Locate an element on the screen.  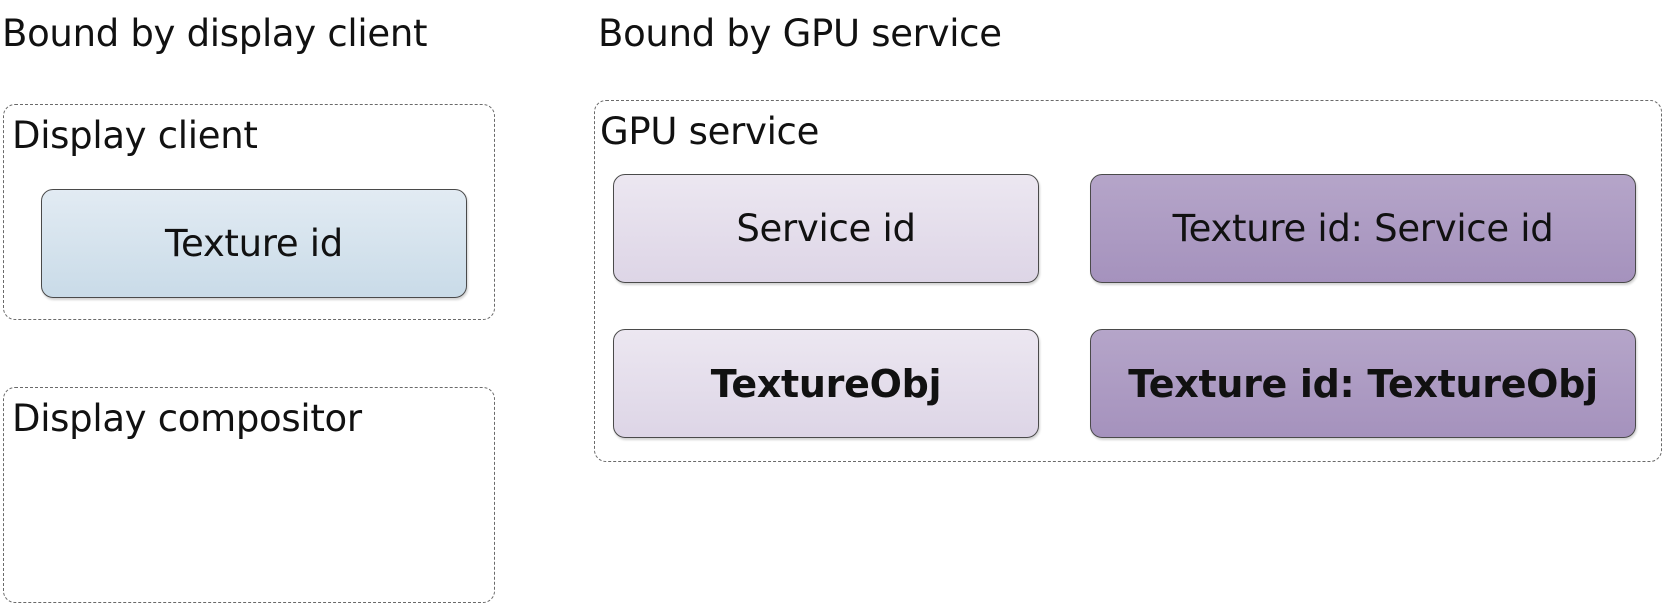
gpu-service-label: GPU service is located at coordinates (710, 131).